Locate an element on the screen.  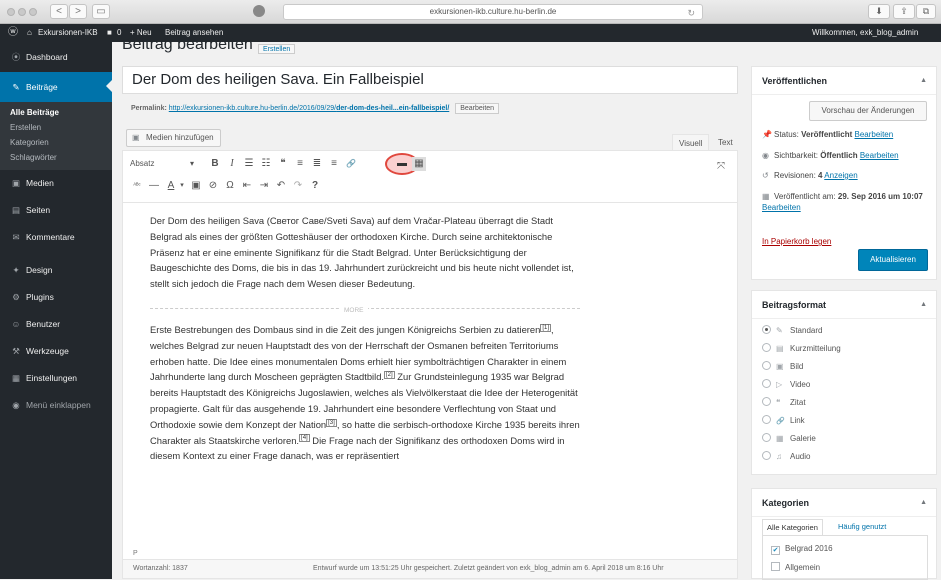
update-button: Aktualisieren is located at coordinates (893, 260).